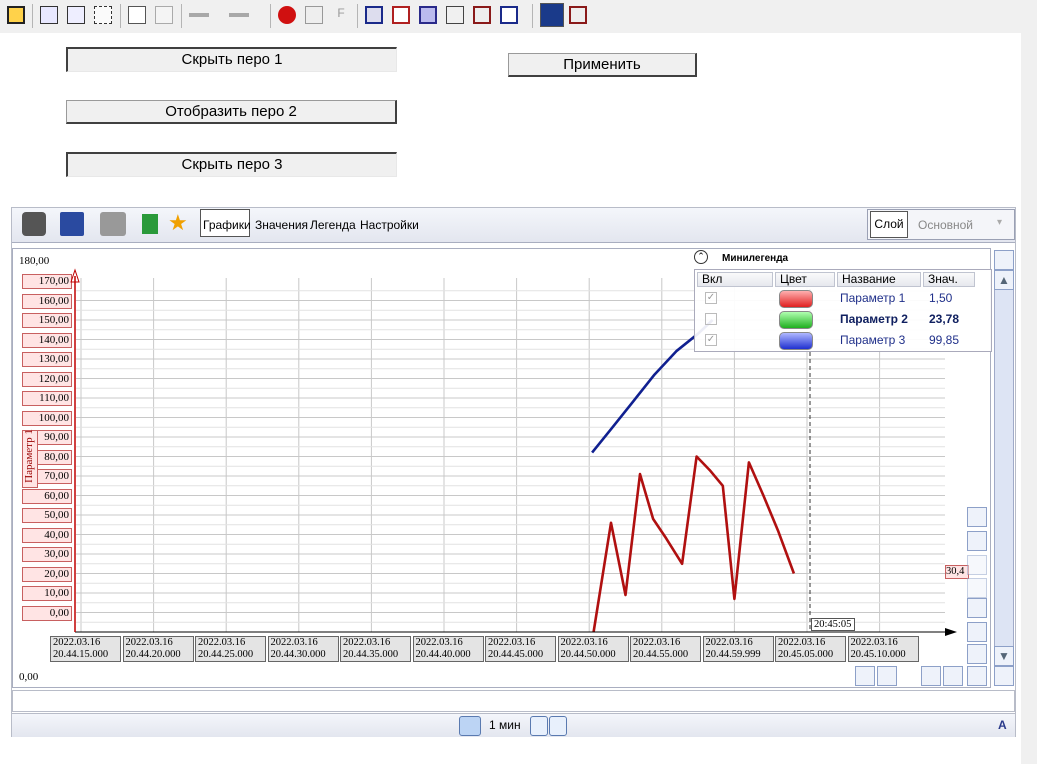 This screenshot has height=764, width=1037. I want to click on x-tick-label: 2022.03.16 20.44.55.000, so click(665, 649).